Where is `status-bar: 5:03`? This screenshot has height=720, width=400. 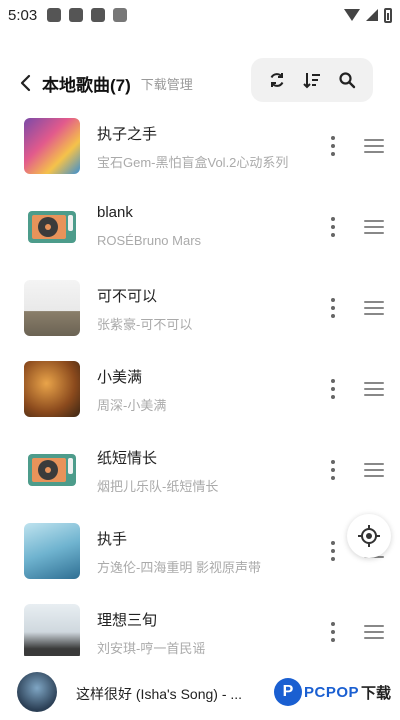
status-bar: 5:03 is located at coordinates (200, 15).